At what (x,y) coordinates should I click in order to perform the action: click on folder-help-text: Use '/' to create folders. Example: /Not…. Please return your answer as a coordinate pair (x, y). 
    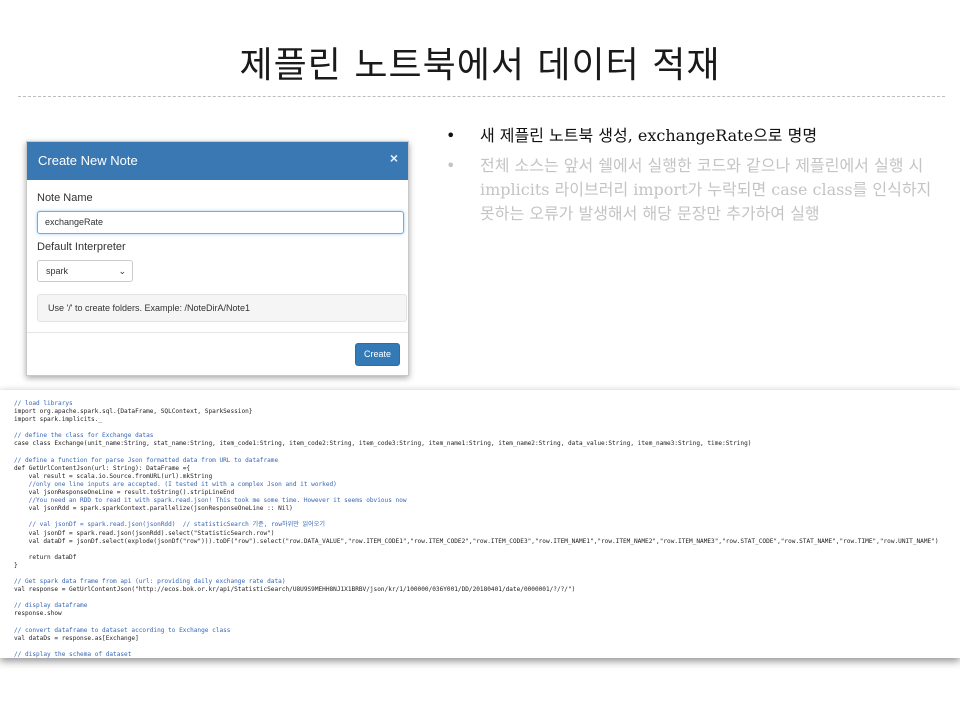
    Looking at the image, I should click on (222, 308).